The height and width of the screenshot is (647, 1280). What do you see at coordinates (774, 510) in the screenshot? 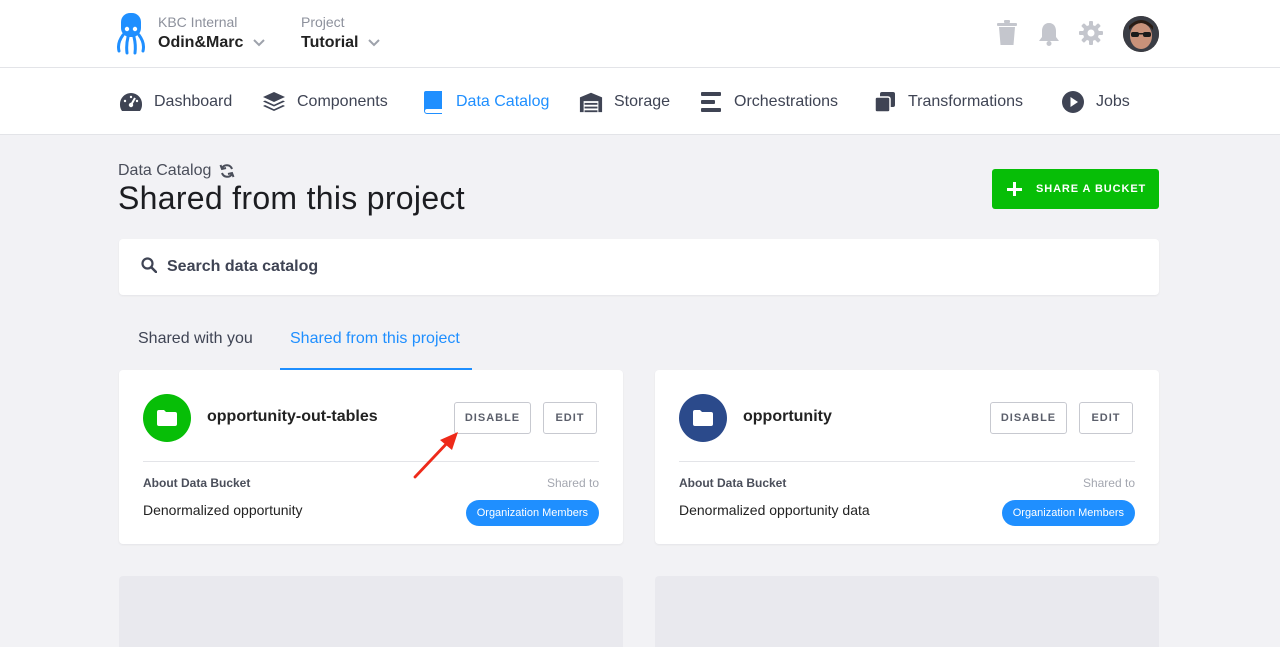
I see `bucket-description: Denormalized opportunity data` at bounding box center [774, 510].